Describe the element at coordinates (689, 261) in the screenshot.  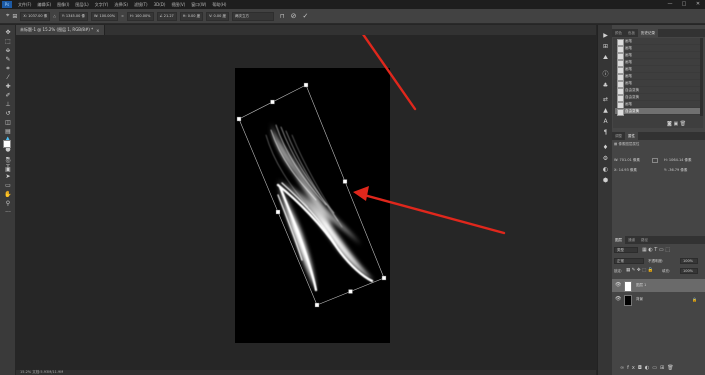
I see `opacity-field: 100%` at that location.